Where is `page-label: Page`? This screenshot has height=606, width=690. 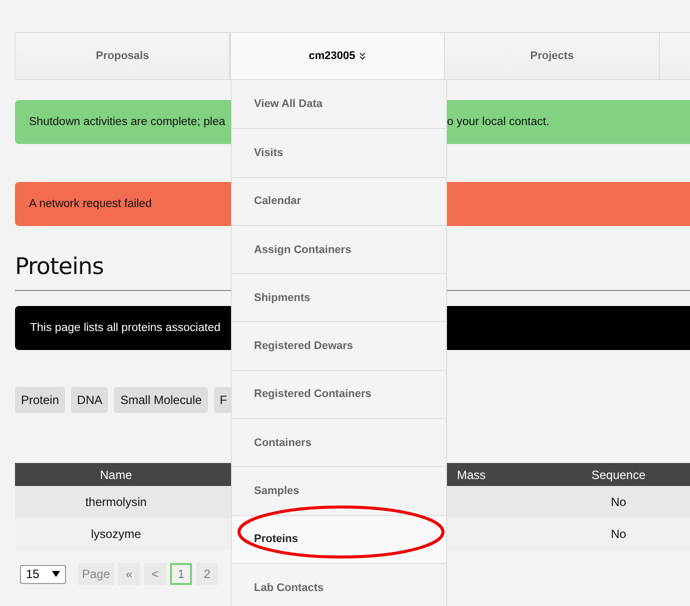
page-label: Page is located at coordinates (96, 574).